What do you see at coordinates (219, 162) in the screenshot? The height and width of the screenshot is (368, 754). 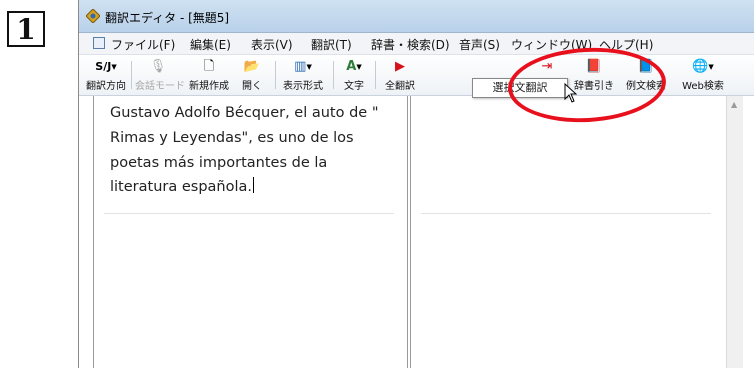 I see `source-text-line: poetas más importantes de la` at bounding box center [219, 162].